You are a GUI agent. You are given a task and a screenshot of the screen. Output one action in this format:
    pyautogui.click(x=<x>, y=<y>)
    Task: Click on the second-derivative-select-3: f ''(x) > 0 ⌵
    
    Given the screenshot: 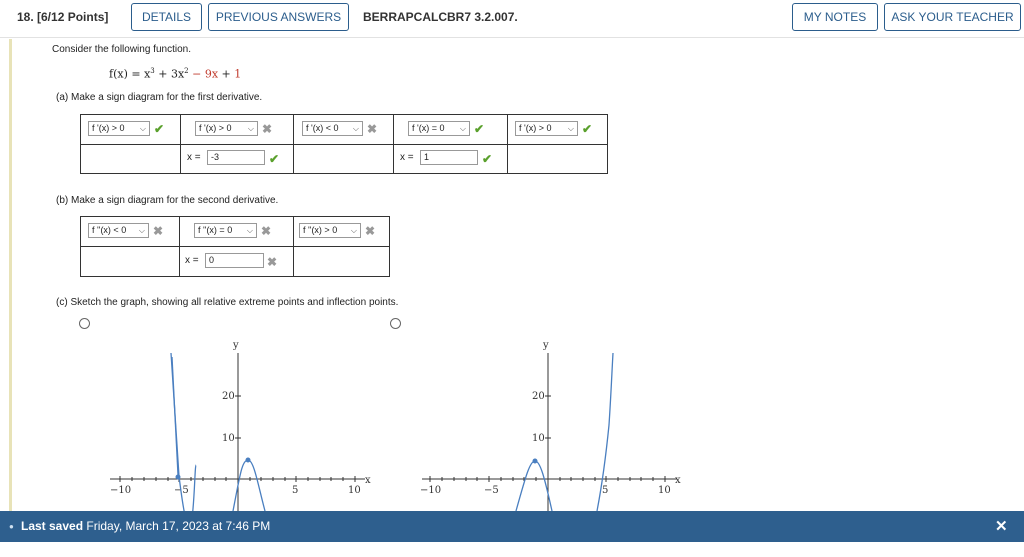 What is the action you would take?
    pyautogui.click(x=330, y=230)
    